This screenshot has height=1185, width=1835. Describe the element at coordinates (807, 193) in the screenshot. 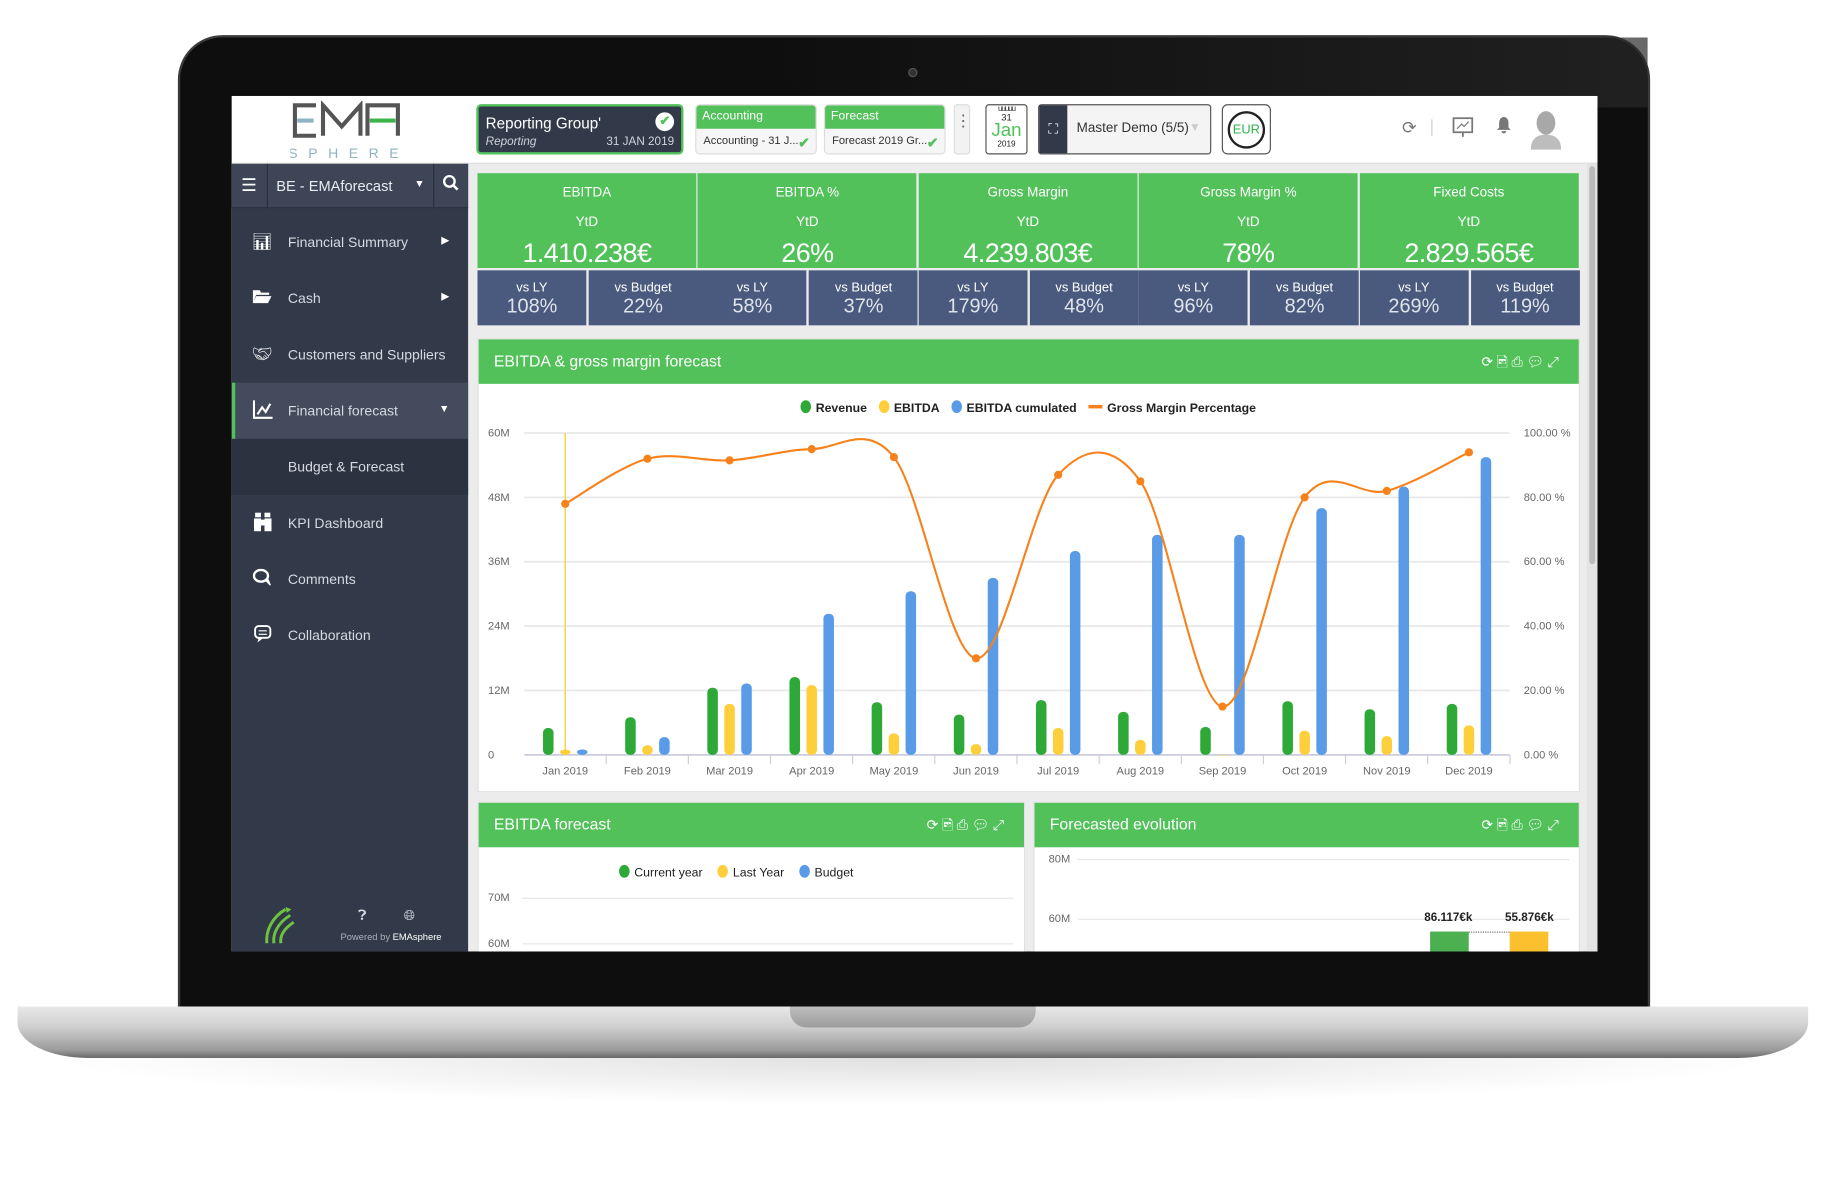

I see `kpi-title: EBITDA %` at that location.